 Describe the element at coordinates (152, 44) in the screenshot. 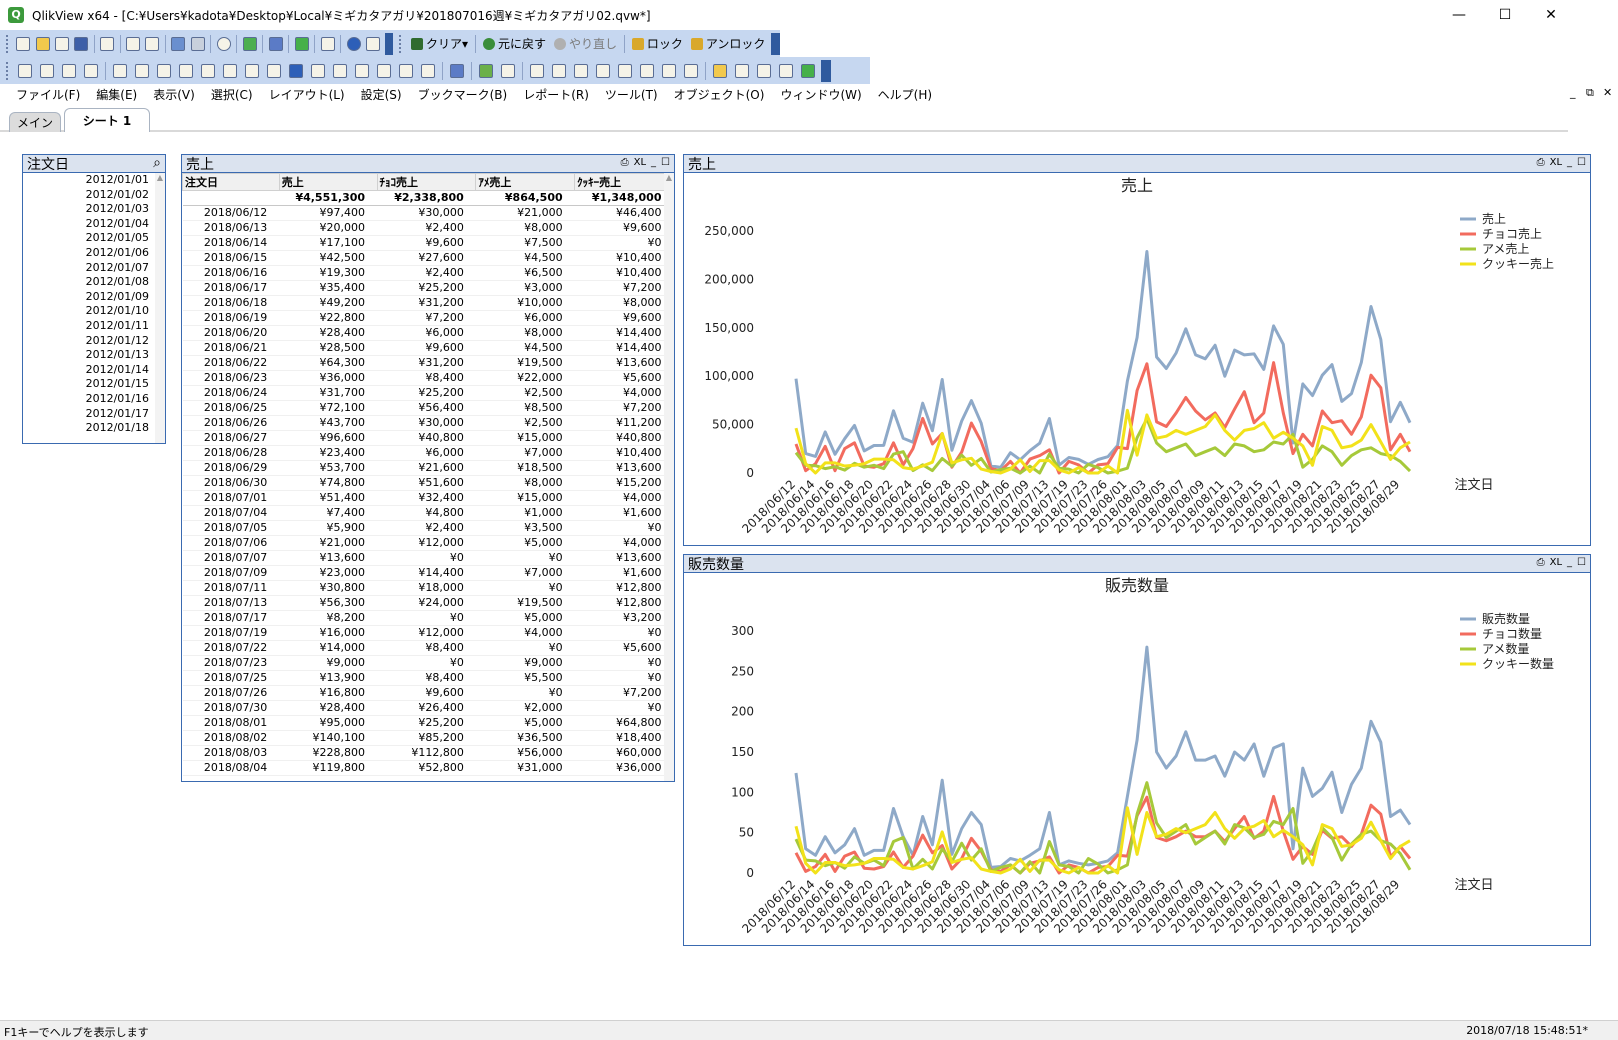

I see `reload-script-button` at that location.